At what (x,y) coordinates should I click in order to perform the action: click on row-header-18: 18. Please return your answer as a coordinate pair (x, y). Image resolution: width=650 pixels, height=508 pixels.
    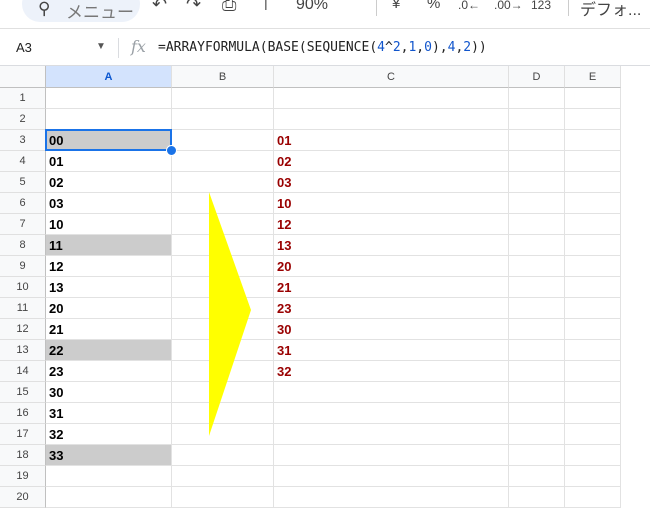
    Looking at the image, I should click on (23, 455).